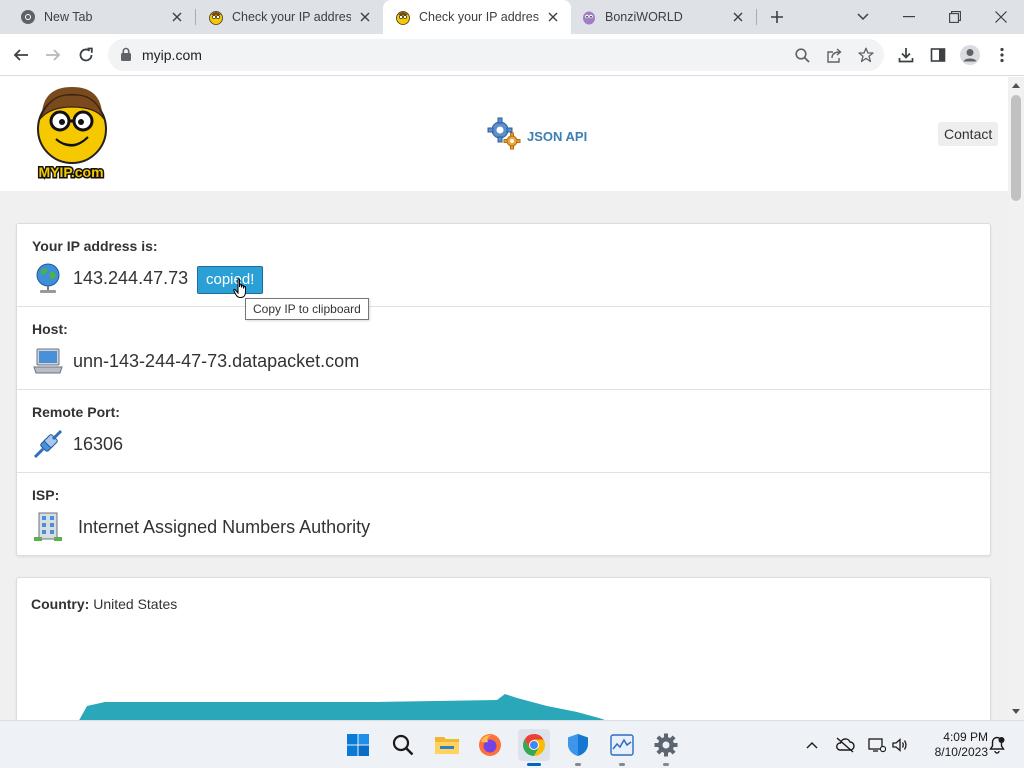  Describe the element at coordinates (900, 745) in the screenshot. I see `volume-icon` at that location.